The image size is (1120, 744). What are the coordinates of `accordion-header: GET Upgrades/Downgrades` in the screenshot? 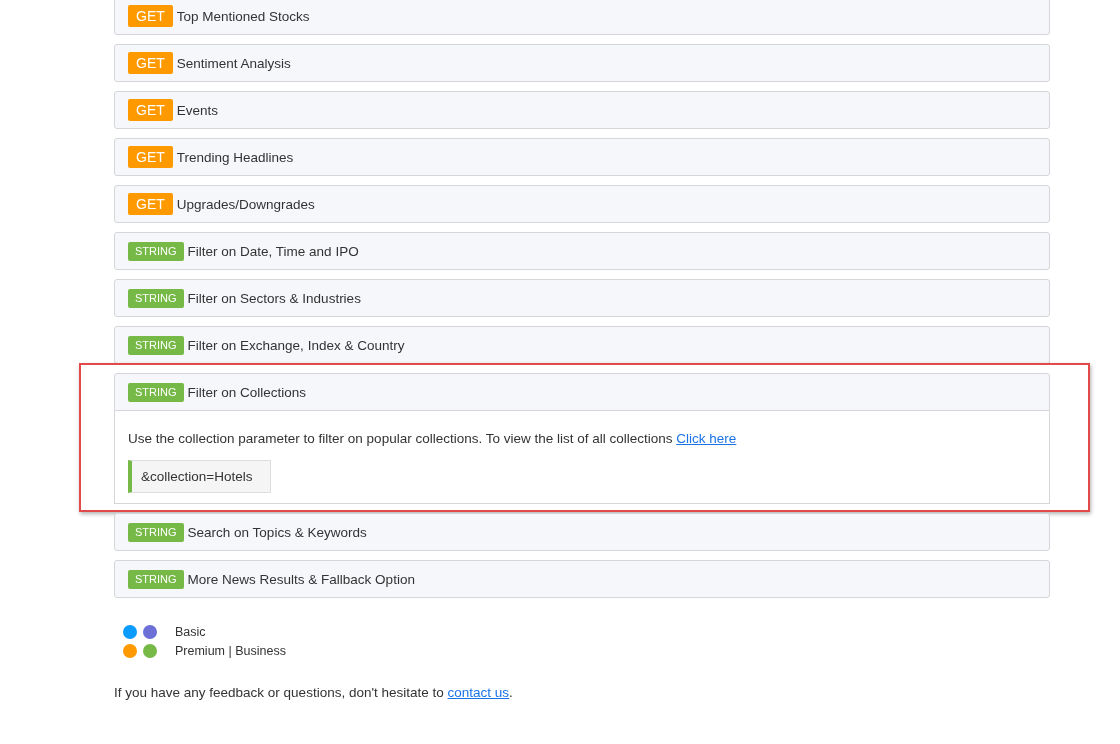 It's located at (582, 204).